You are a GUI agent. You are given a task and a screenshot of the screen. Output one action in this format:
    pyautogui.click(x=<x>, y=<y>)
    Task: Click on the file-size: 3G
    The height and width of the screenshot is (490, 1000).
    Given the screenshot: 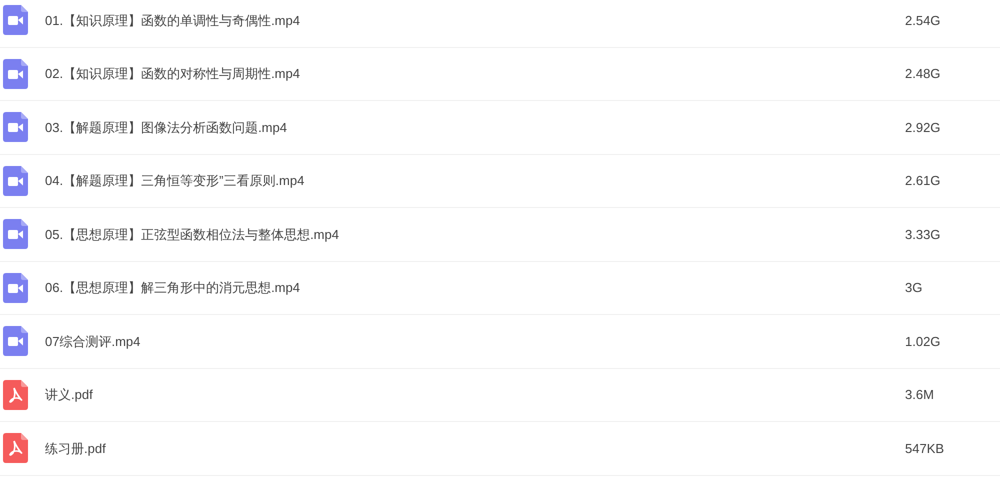 What is the action you would take?
    pyautogui.click(x=914, y=288)
    